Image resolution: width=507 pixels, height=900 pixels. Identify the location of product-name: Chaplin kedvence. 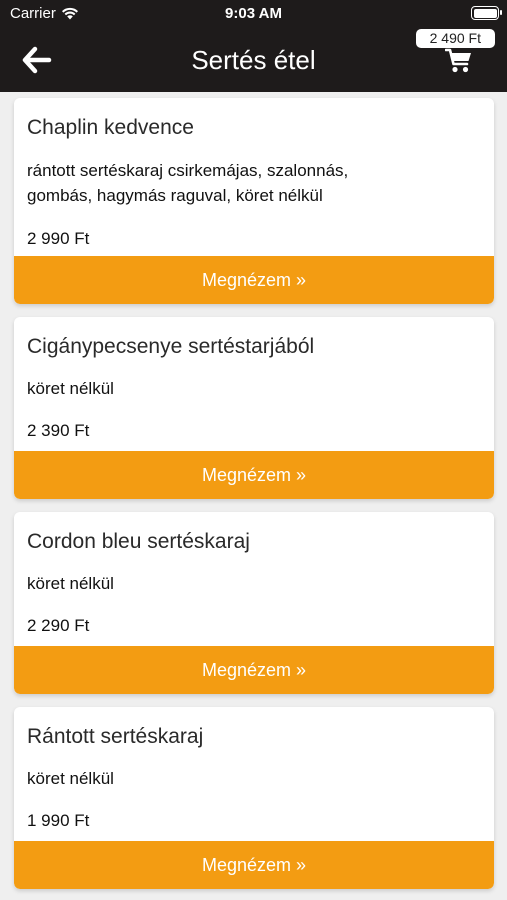
(110, 127).